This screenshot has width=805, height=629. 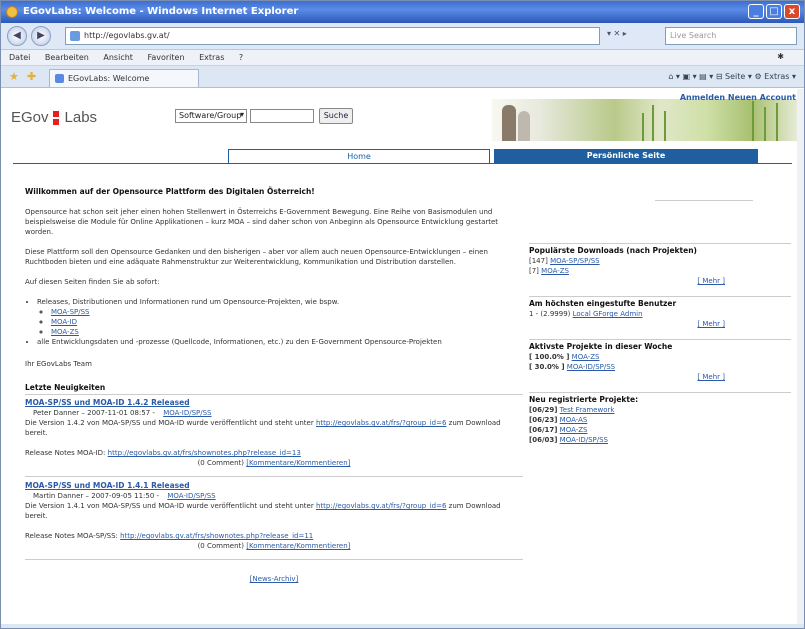 I want to click on search-button: Suche, so click(x=336, y=116).